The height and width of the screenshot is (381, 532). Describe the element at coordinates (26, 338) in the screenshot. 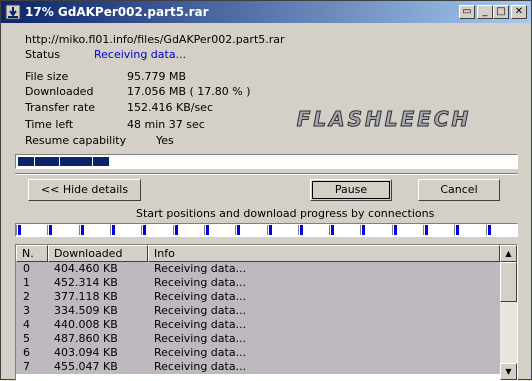

I see `row-number: 5` at that location.